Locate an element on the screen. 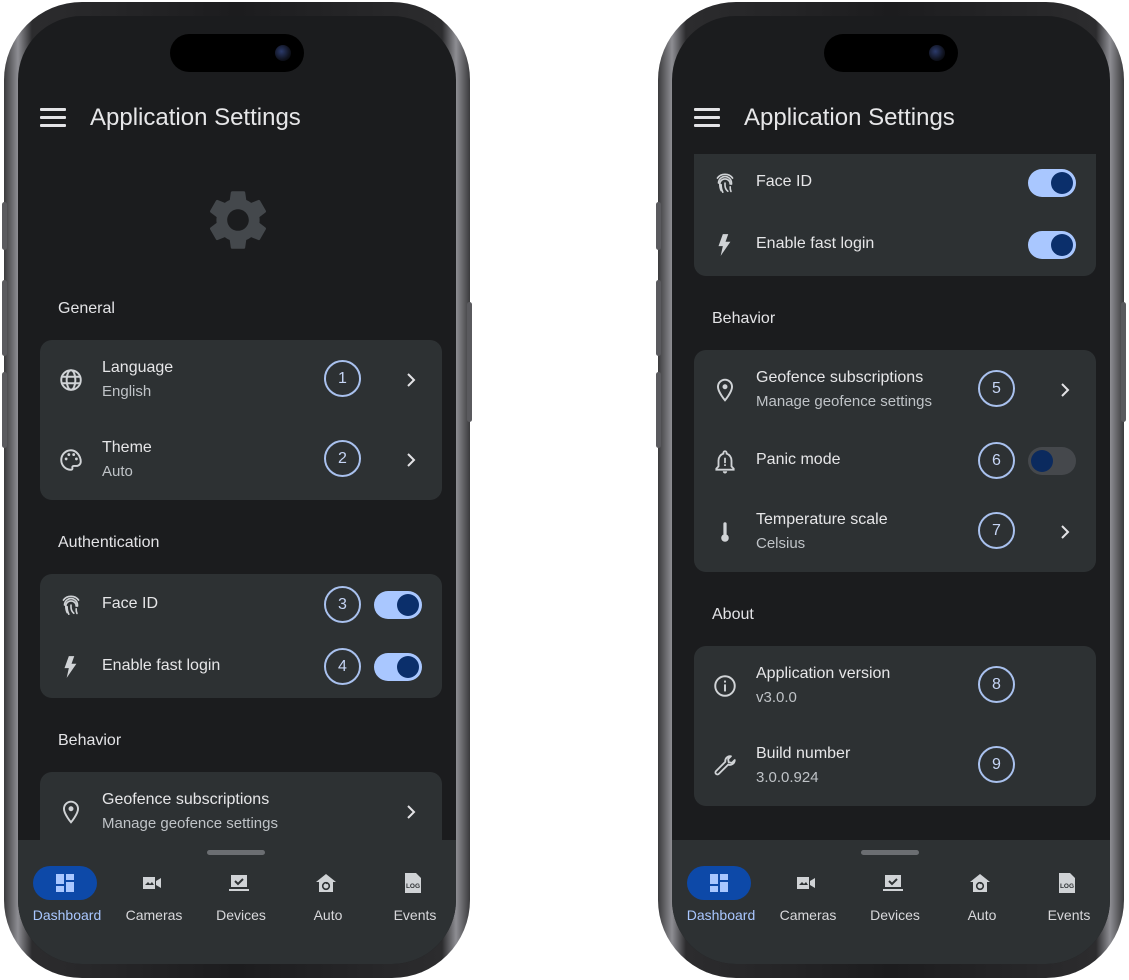 The height and width of the screenshot is (980, 1129). gear-icon is located at coordinates (238, 220).